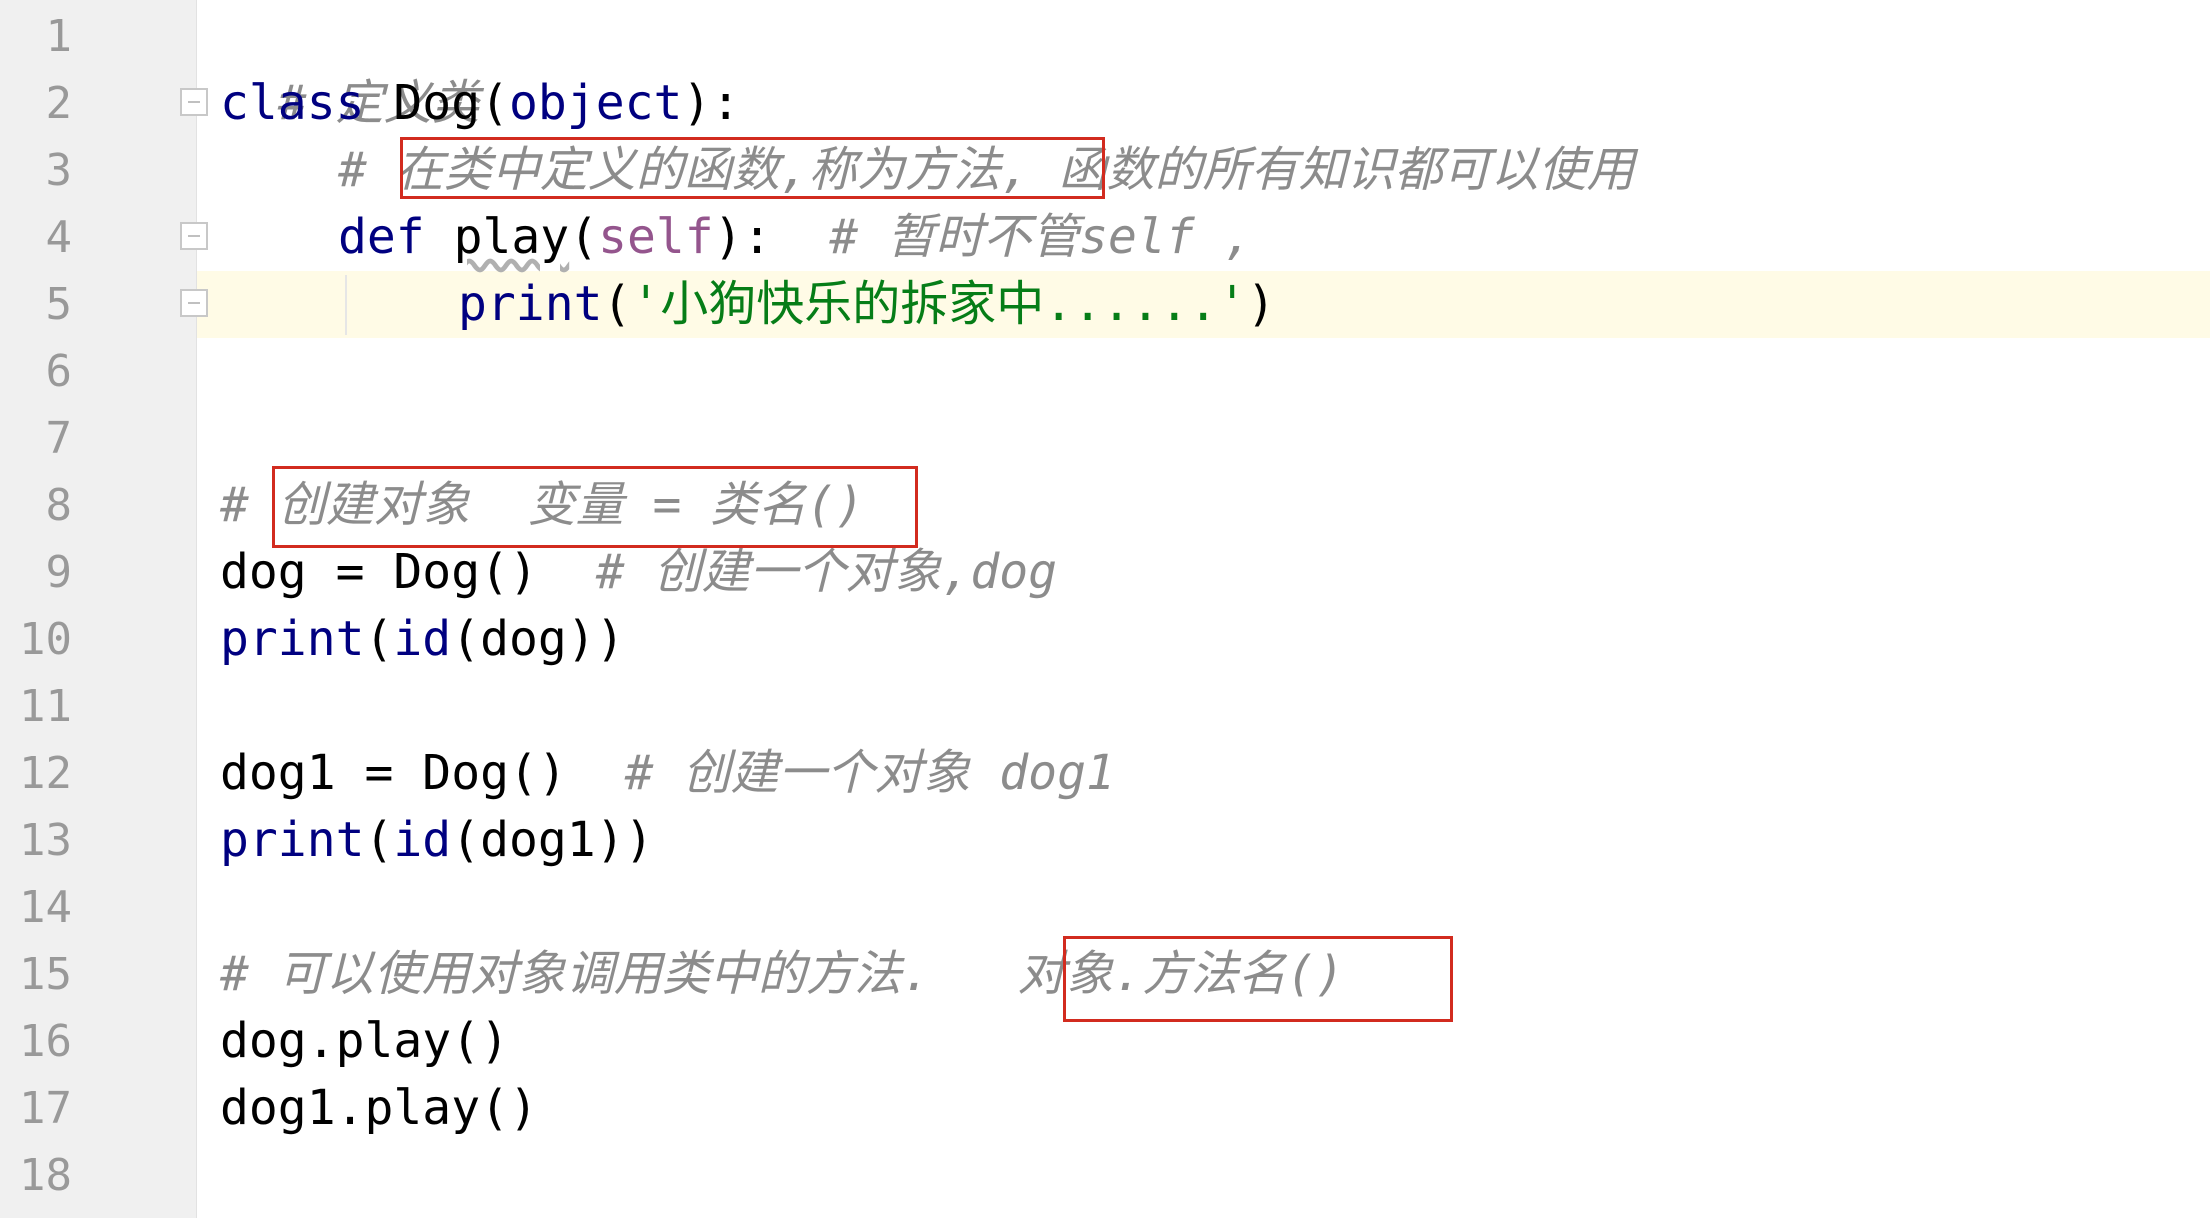 This screenshot has width=2210, height=1218. I want to click on line-number: 11, so click(45, 706).